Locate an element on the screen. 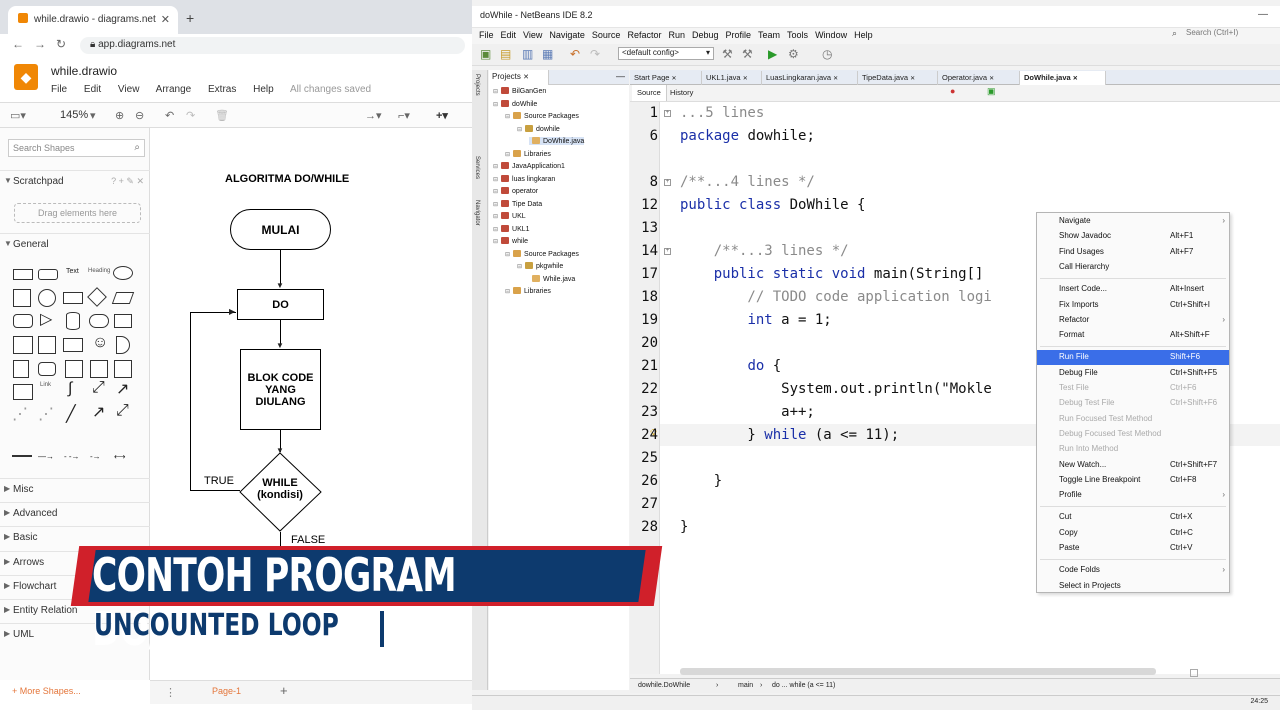 Image resolution: width=1280 pixels, height=720 pixels. browser-tab: while.drawio - diagrams.net ✕ is located at coordinates (93, 20).